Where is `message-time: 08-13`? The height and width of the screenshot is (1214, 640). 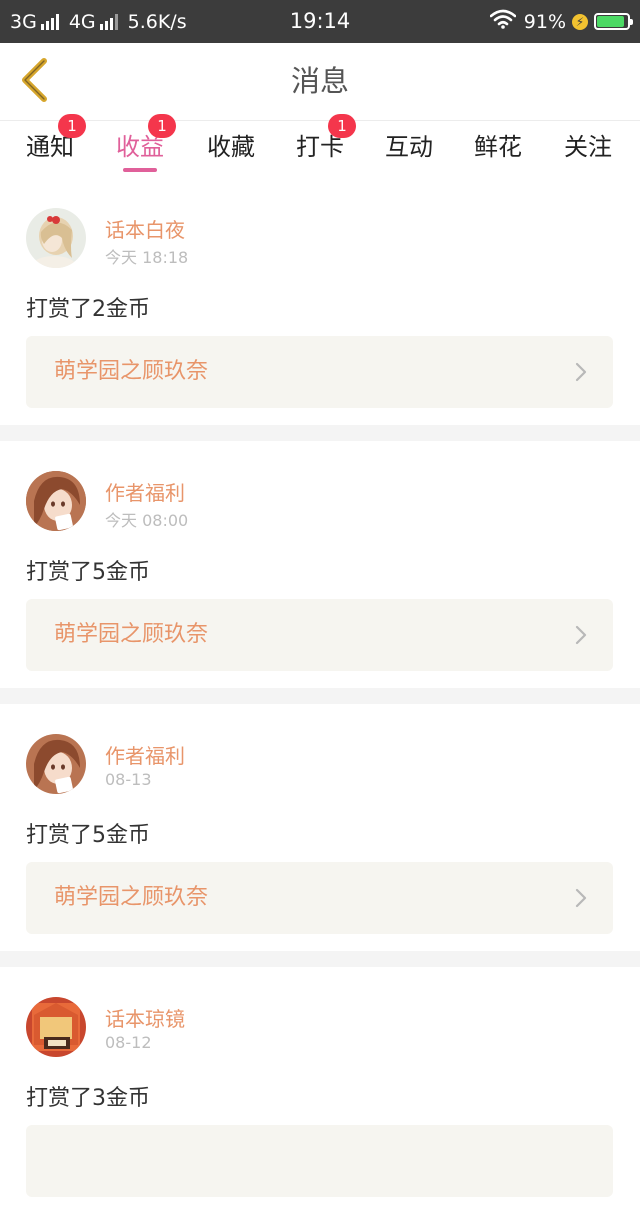
message-time: 08-13 is located at coordinates (128, 779).